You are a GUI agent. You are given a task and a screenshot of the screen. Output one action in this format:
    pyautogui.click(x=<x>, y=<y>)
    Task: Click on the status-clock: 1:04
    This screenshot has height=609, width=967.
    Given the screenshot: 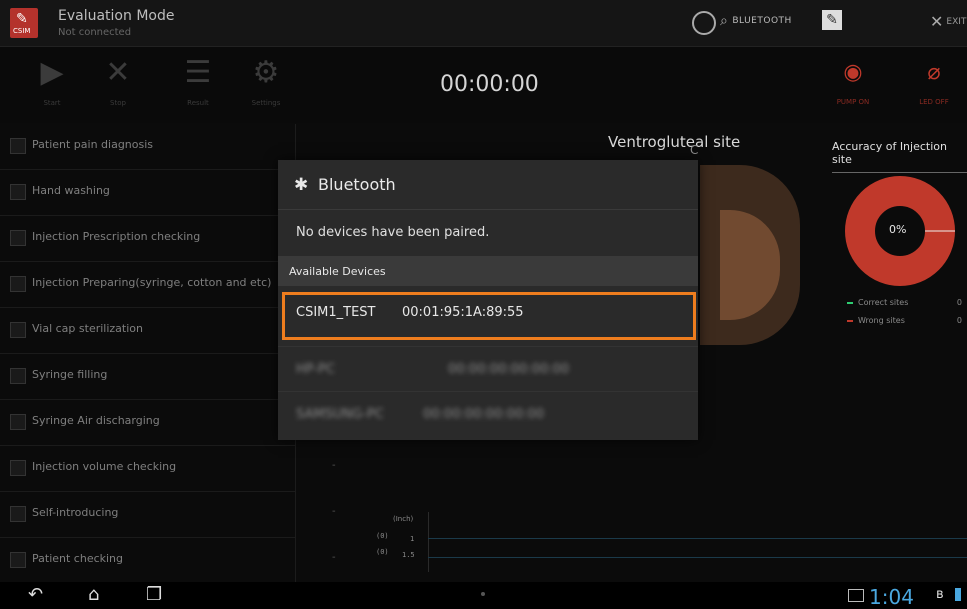 What is the action you would take?
    pyautogui.click(x=891, y=597)
    